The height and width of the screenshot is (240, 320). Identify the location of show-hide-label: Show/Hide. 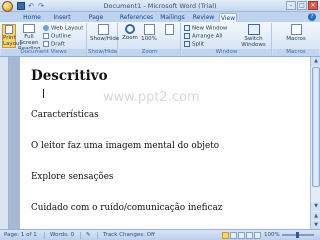
(103, 52).